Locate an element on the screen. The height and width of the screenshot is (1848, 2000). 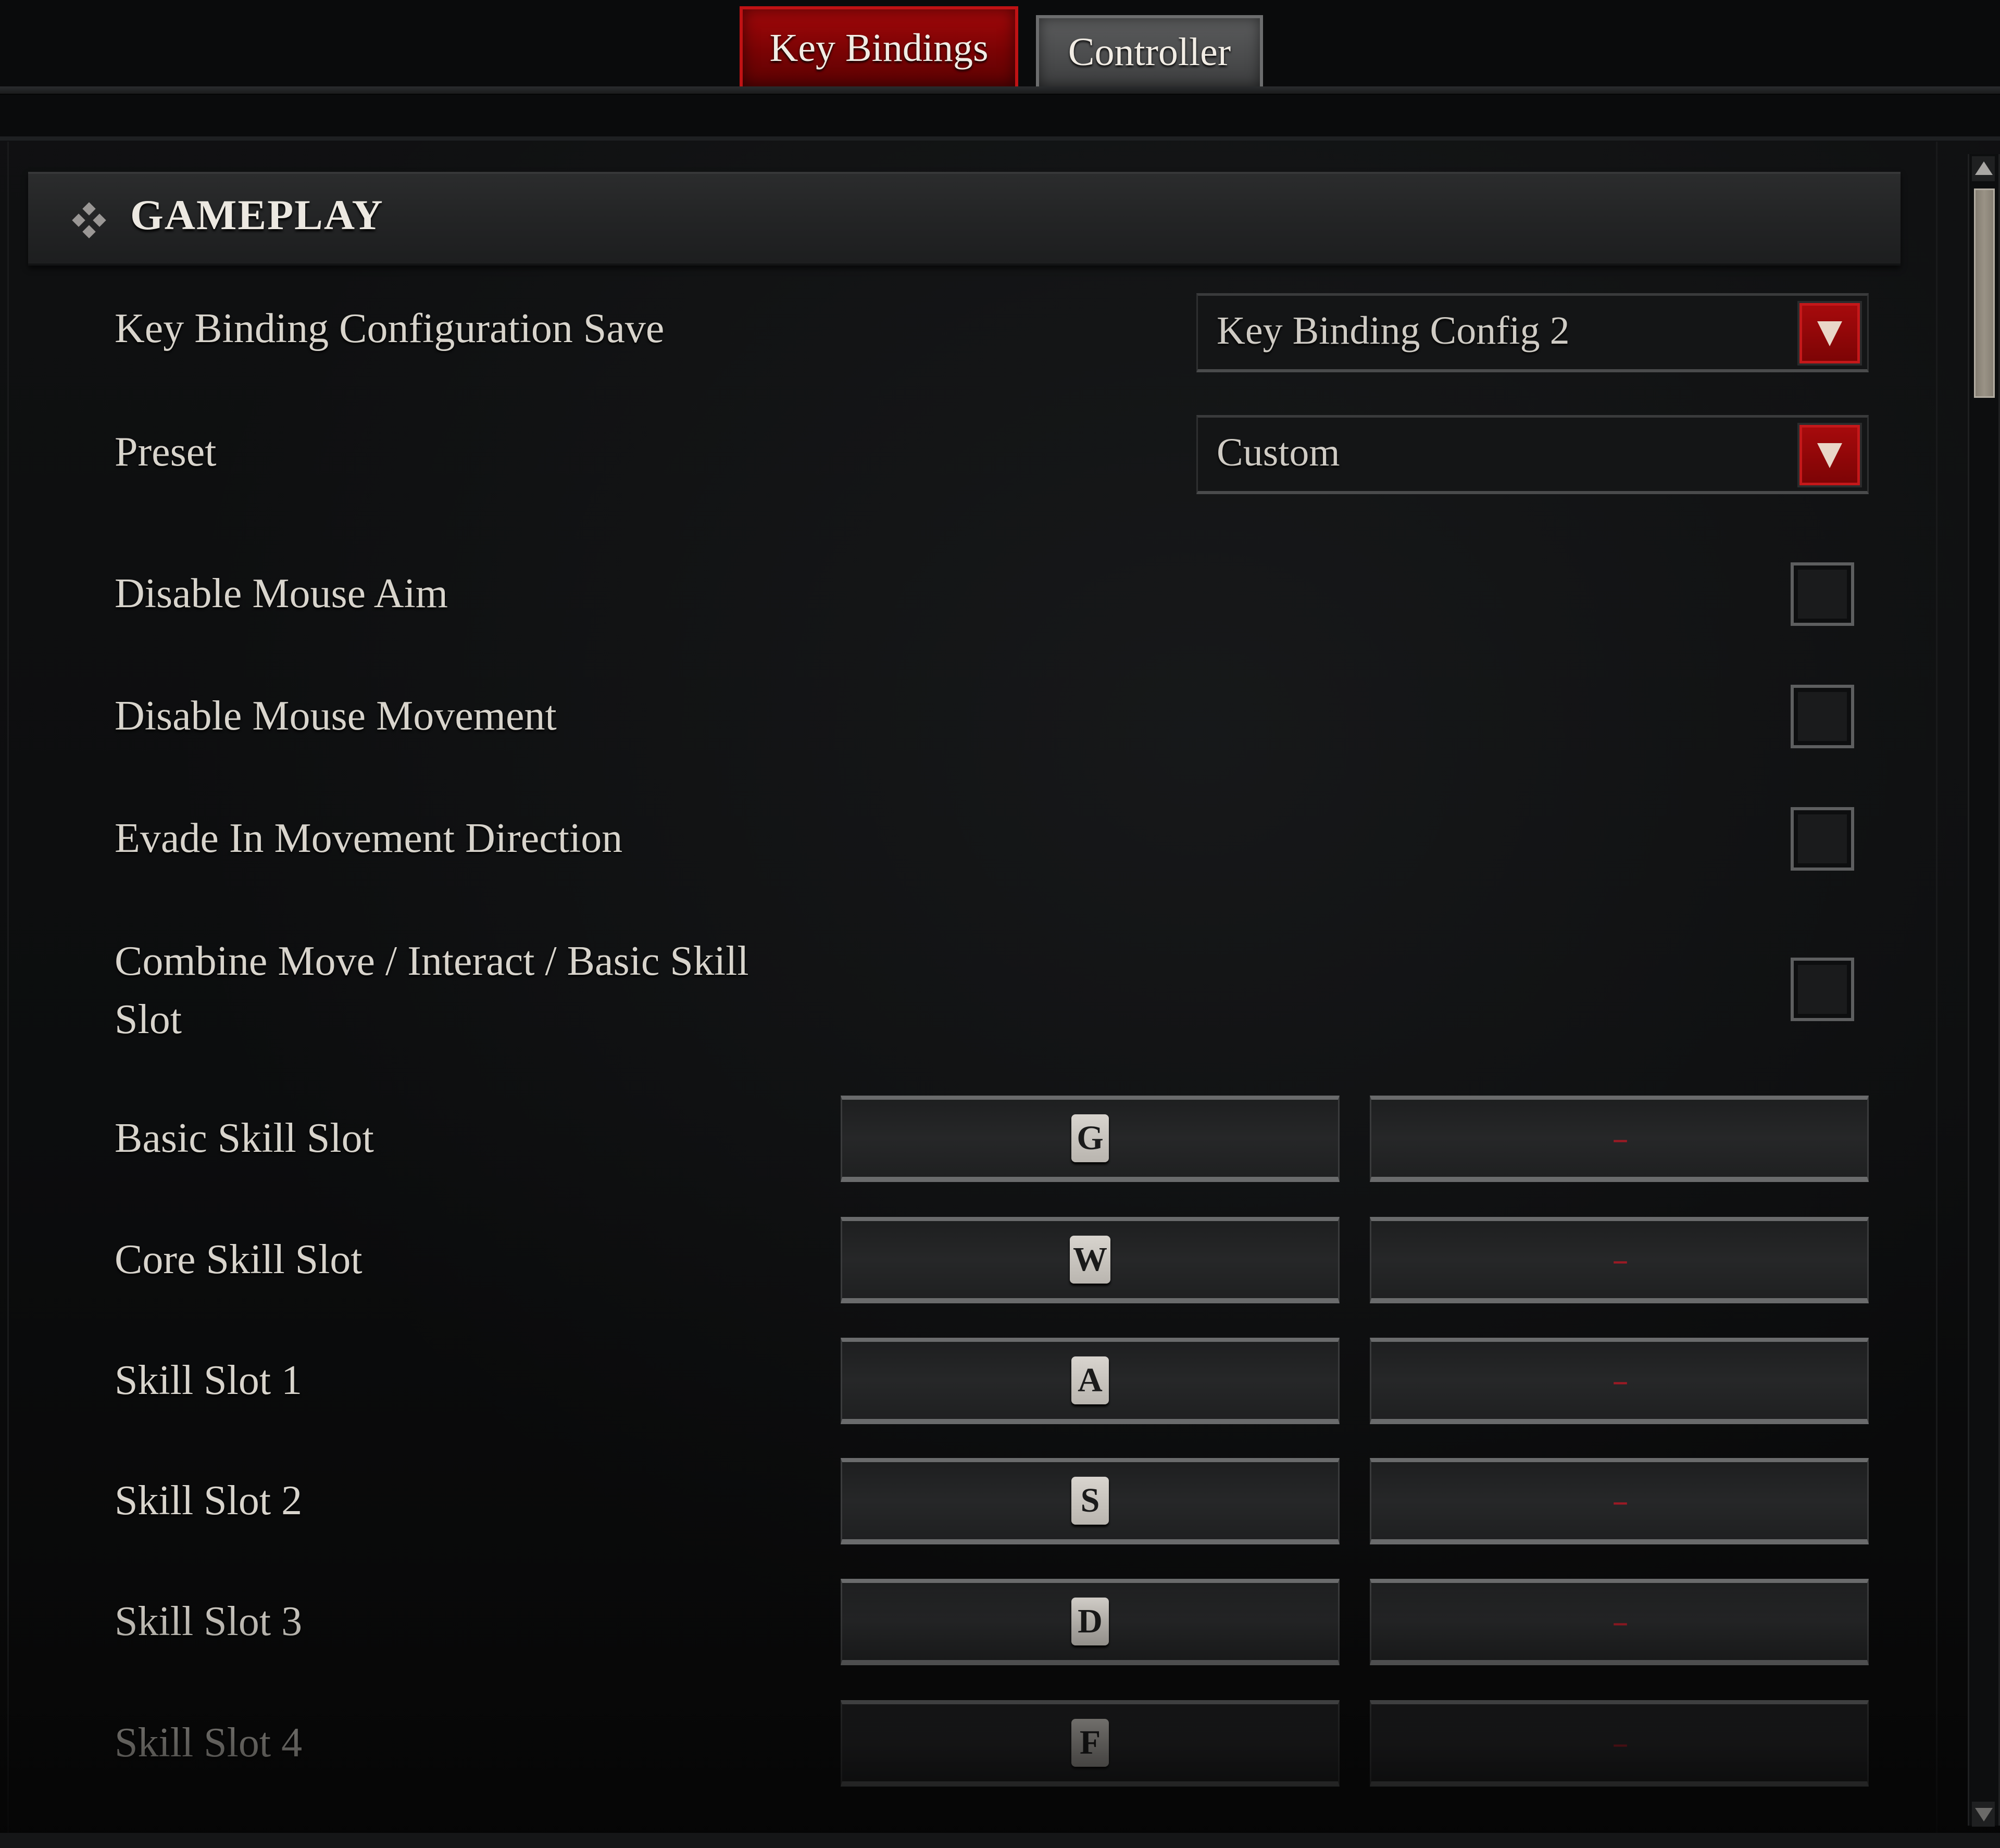
basic-skill-slot-primary-button: G is located at coordinates (1090, 1139).